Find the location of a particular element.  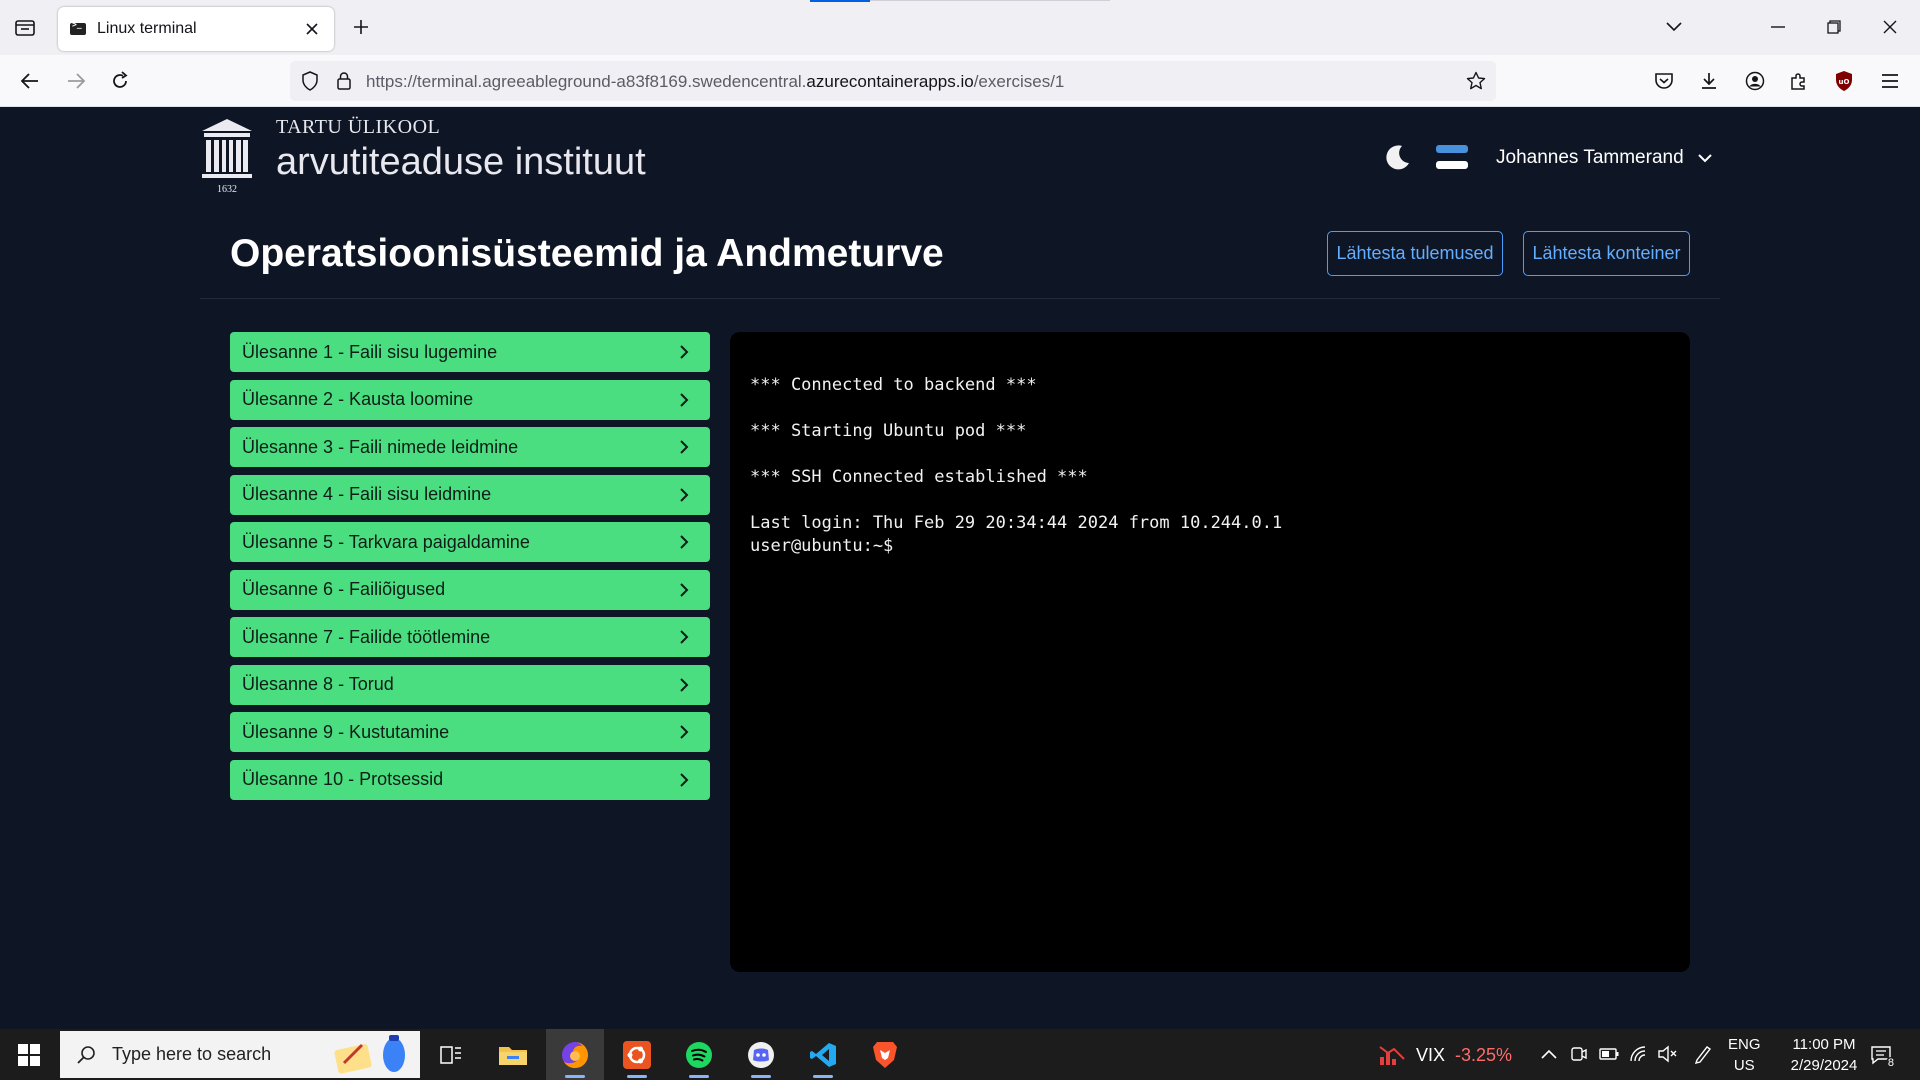

tracking-protection-shield-icon is located at coordinates (310, 81).